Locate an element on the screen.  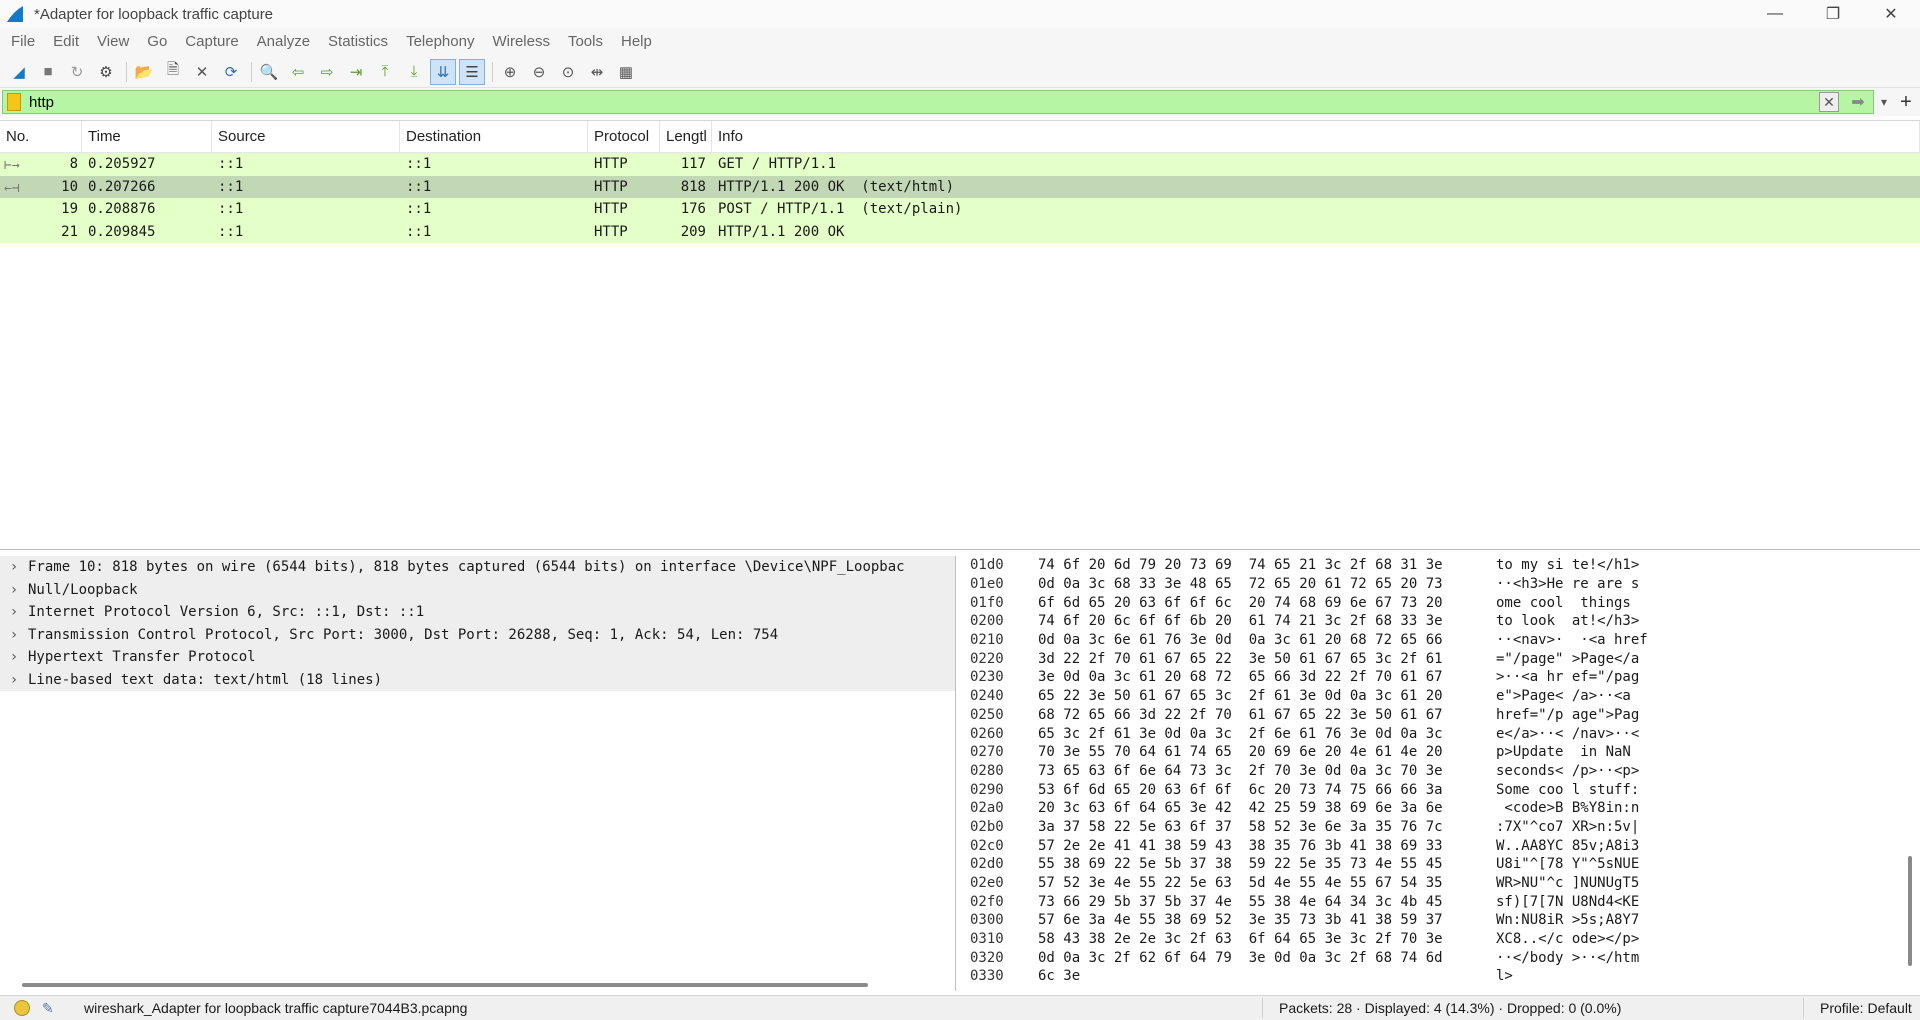
hex-offset: 0250 is located at coordinates (987, 714).